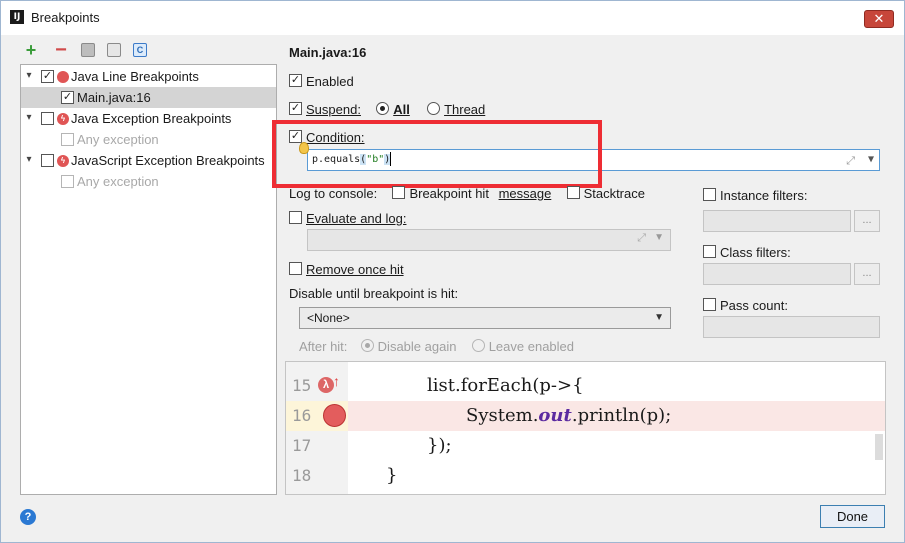  I want to click on pass-count-checkbox, so click(709, 305).